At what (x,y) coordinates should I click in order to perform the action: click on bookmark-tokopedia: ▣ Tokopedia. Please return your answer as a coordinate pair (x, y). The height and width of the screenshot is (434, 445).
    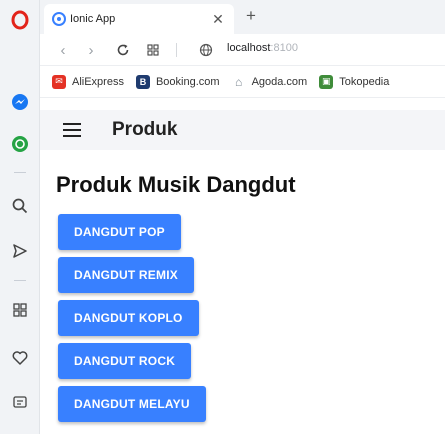
    Looking at the image, I should click on (354, 81).